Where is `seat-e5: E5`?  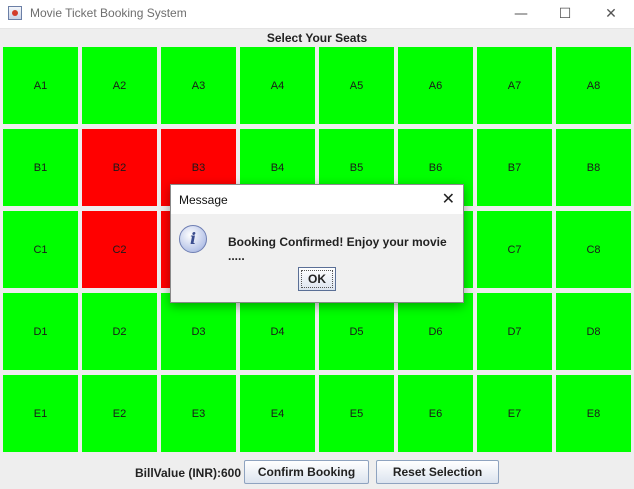
seat-e5: E5 is located at coordinates (356, 413).